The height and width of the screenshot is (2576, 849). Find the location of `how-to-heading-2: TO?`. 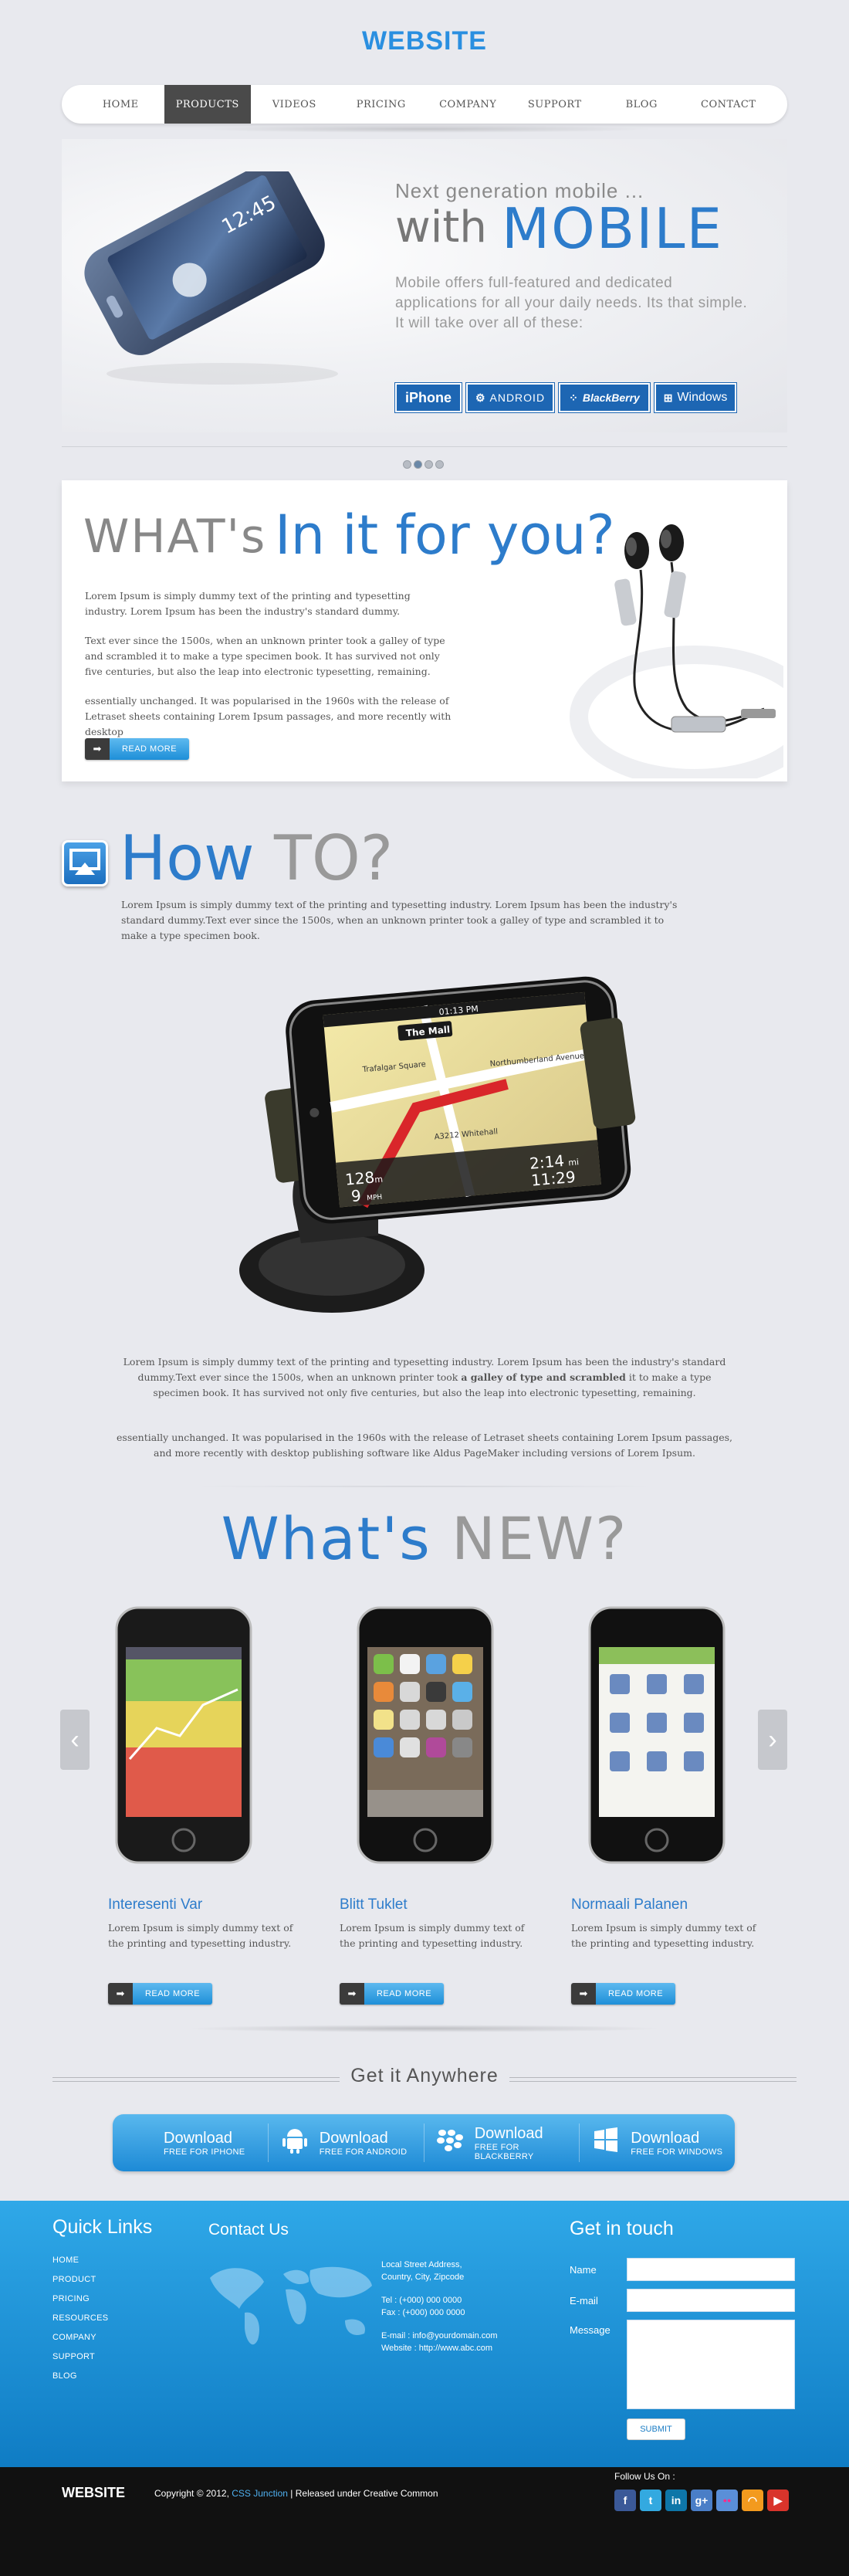

how-to-heading-2: TO? is located at coordinates (334, 858).